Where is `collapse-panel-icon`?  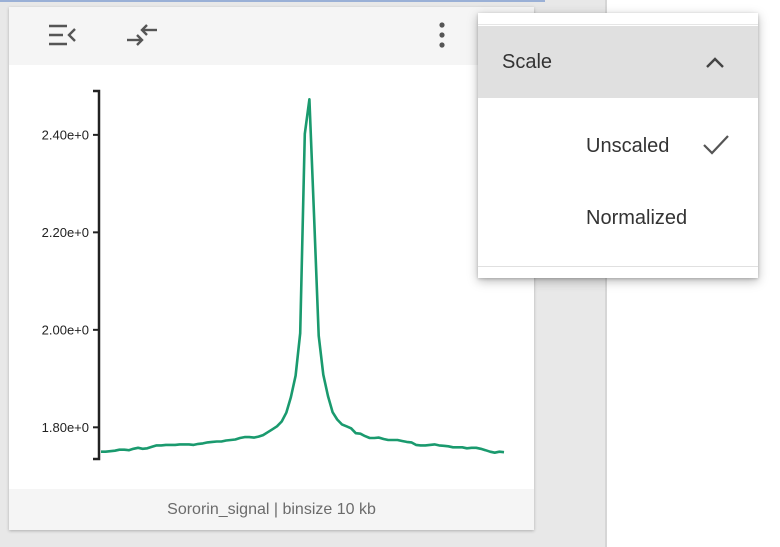 collapse-panel-icon is located at coordinates (62, 35).